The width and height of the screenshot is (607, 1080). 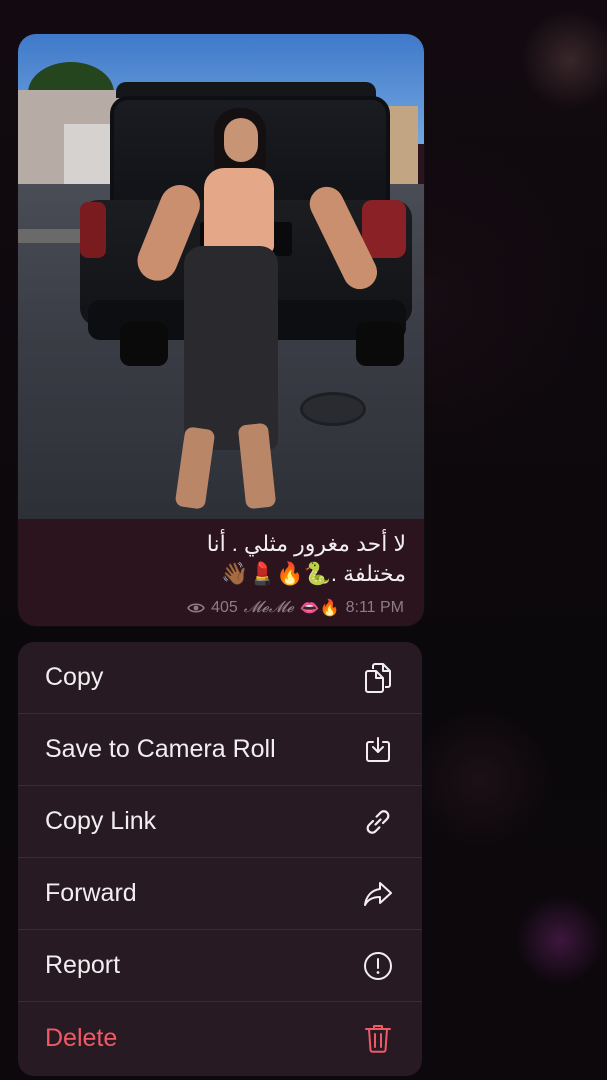 I want to click on menu-item-label: Report, so click(x=83, y=965).